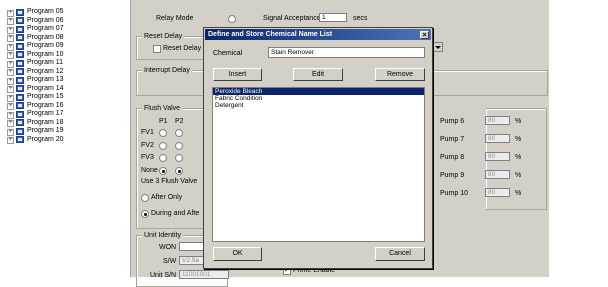  Describe the element at coordinates (318, 91) in the screenshot. I see `chemical-list-item: Peroxide Bleach` at that location.